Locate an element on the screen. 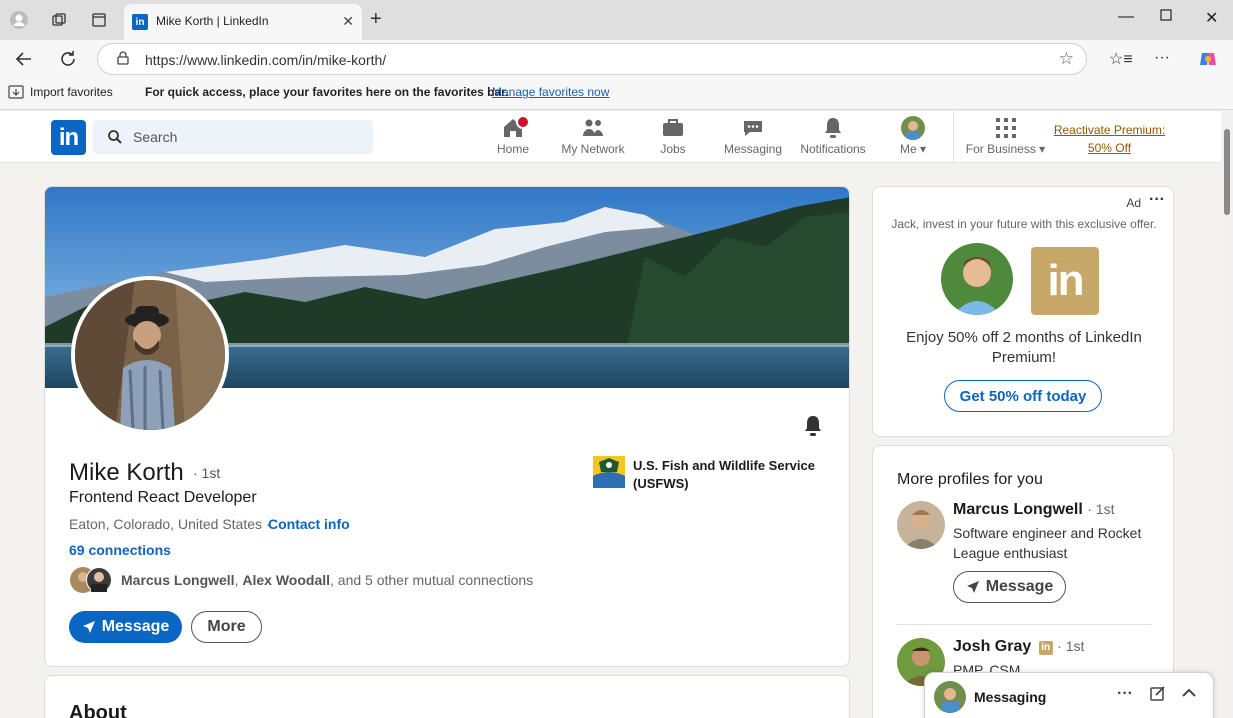  refresh-icon is located at coordinates (68, 59).